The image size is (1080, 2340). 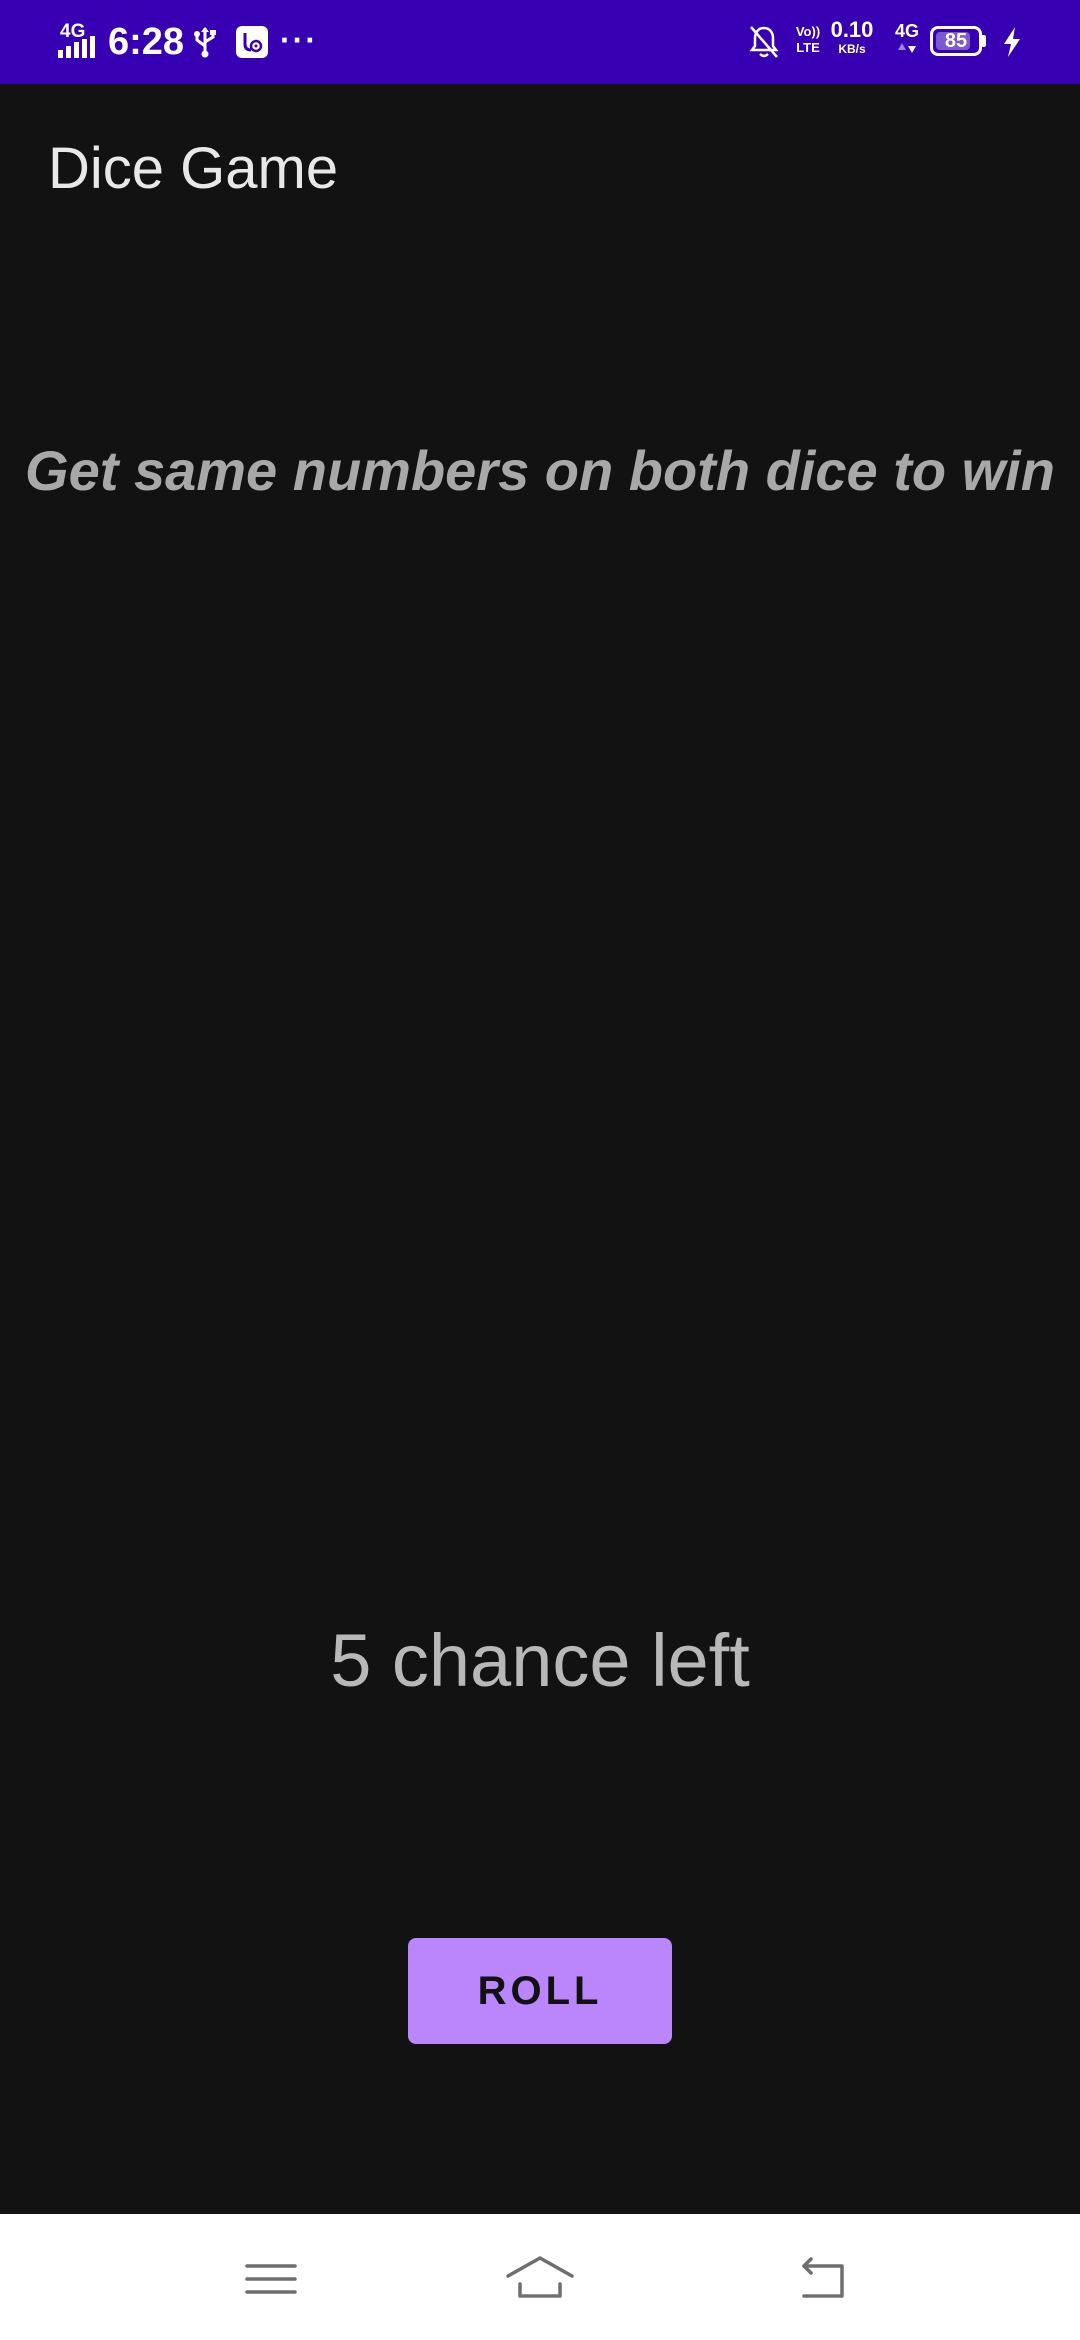 I want to click on game-instruction: Get same numbers on both dice to win, so click(x=540, y=470).